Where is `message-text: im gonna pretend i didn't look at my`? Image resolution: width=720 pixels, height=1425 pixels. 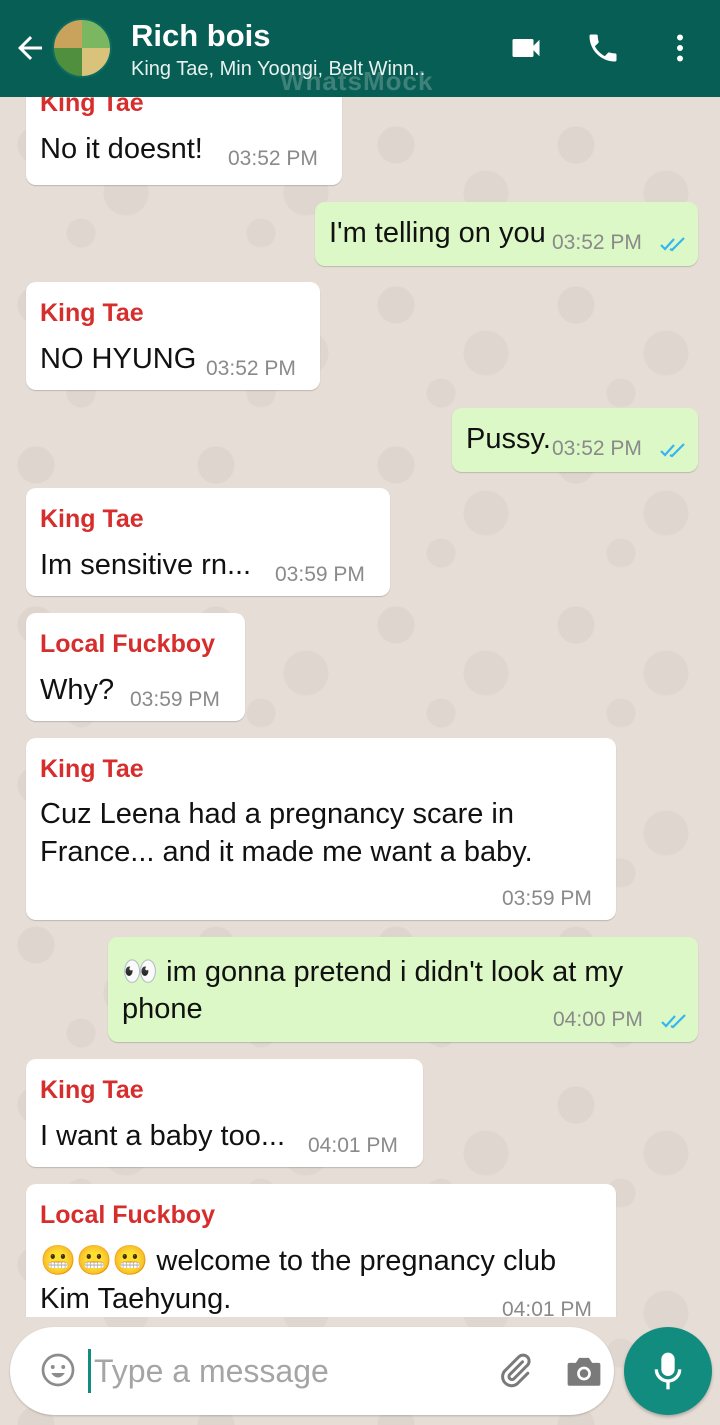 message-text: im gonna pretend i didn't look at my is located at coordinates (395, 972).